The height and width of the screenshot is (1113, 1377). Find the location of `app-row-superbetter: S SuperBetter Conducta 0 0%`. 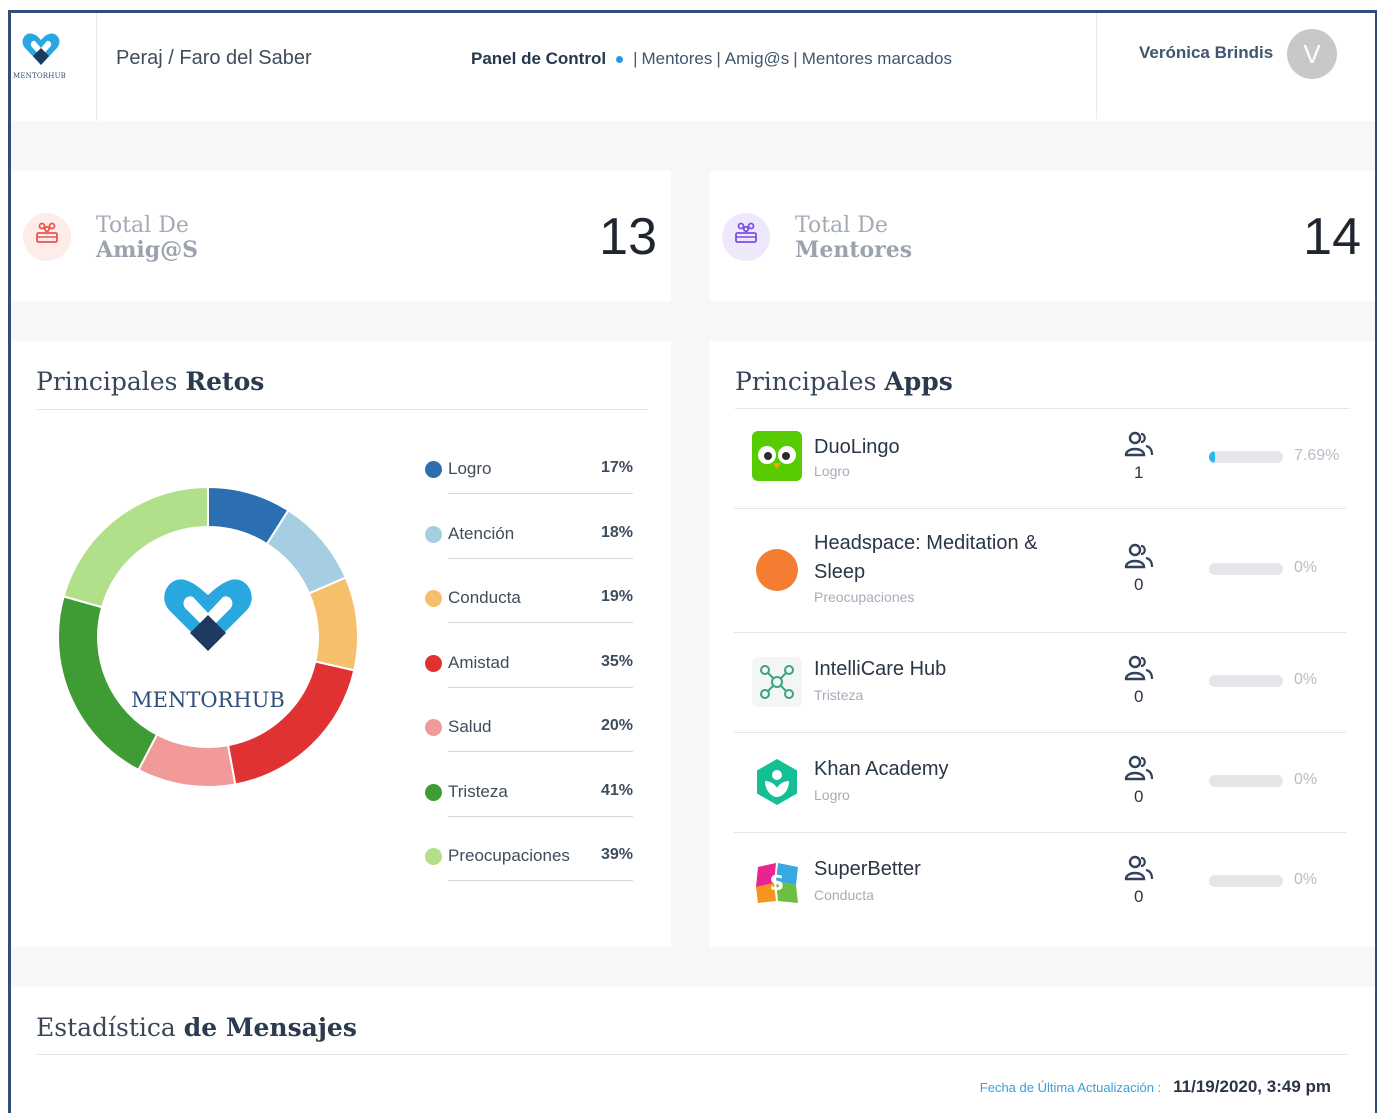

app-row-superbetter: S SuperBetter Conducta 0 0% is located at coordinates (1040, 883).